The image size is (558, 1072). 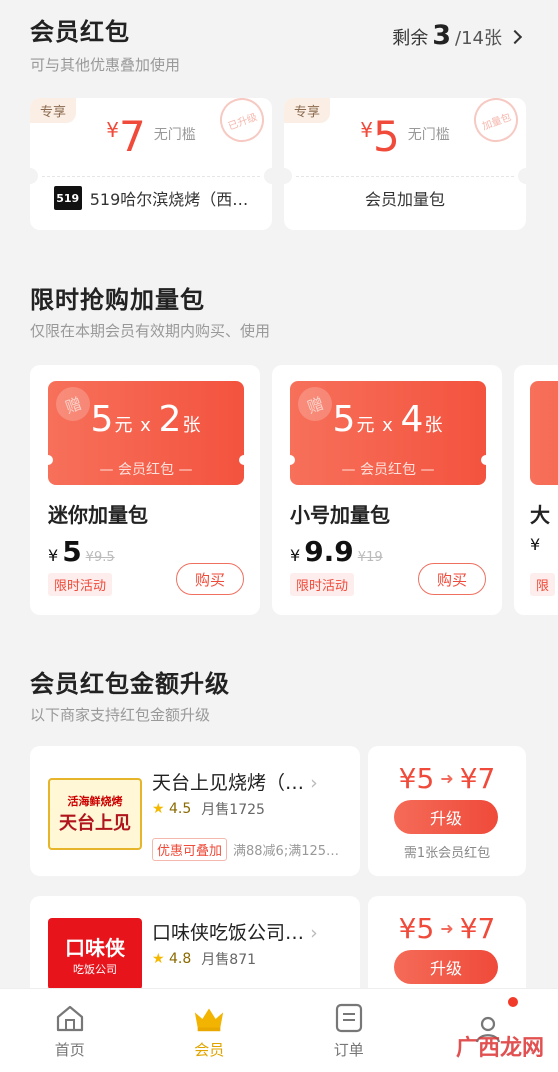 What do you see at coordinates (81, 551) in the screenshot?
I see `pack-price: ¥5 ¥9.5` at bounding box center [81, 551].